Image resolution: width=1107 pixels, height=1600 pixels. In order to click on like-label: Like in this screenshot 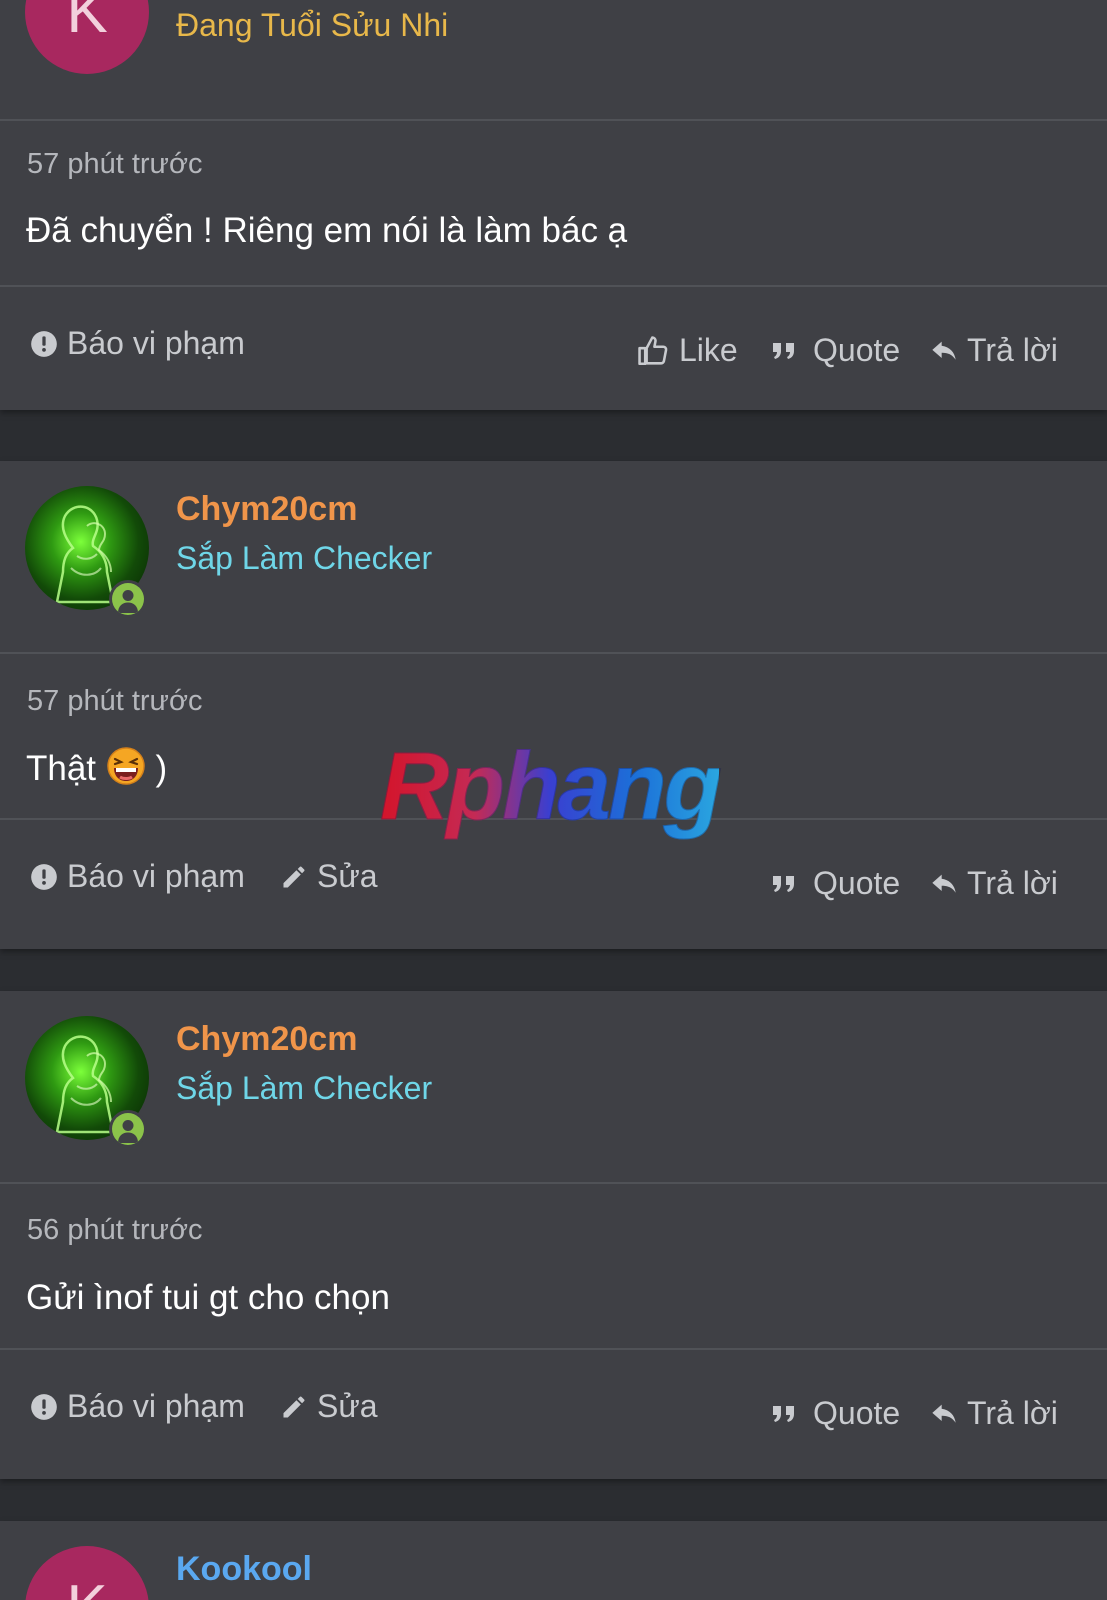, I will do `click(708, 350)`.